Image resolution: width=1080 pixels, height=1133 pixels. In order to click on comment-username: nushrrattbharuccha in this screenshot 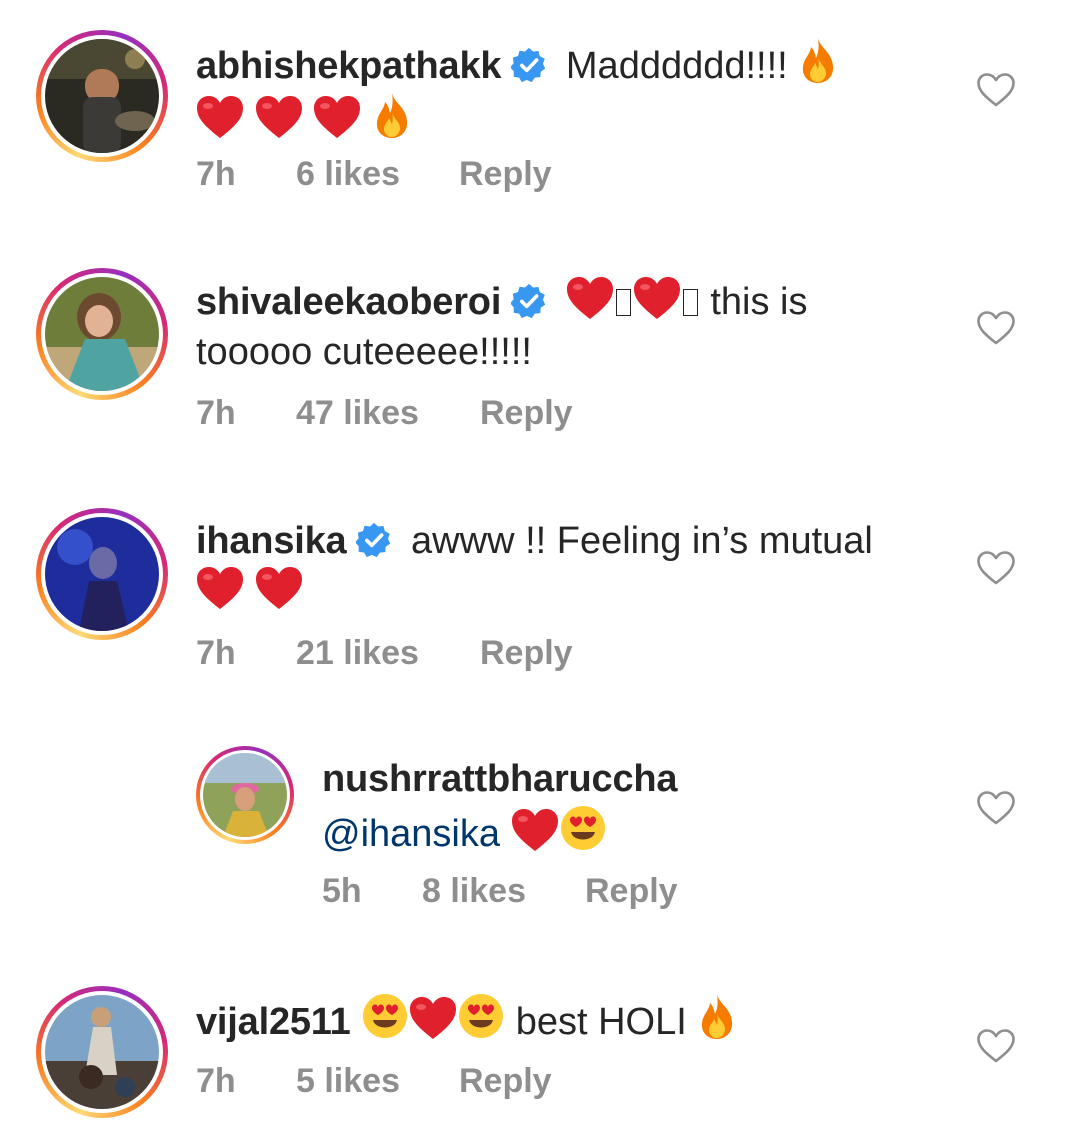, I will do `click(500, 779)`.